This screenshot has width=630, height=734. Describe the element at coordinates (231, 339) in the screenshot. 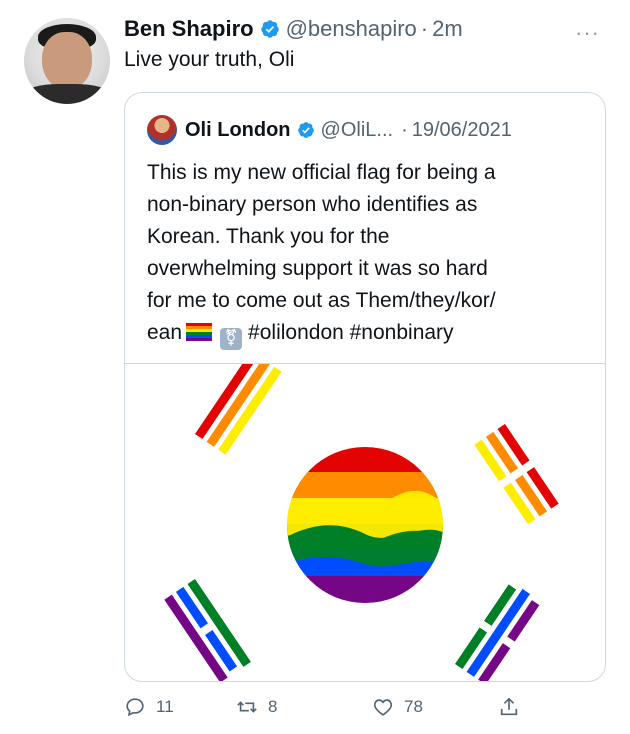

I see `transgender-symbol-icon: ⚧` at that location.